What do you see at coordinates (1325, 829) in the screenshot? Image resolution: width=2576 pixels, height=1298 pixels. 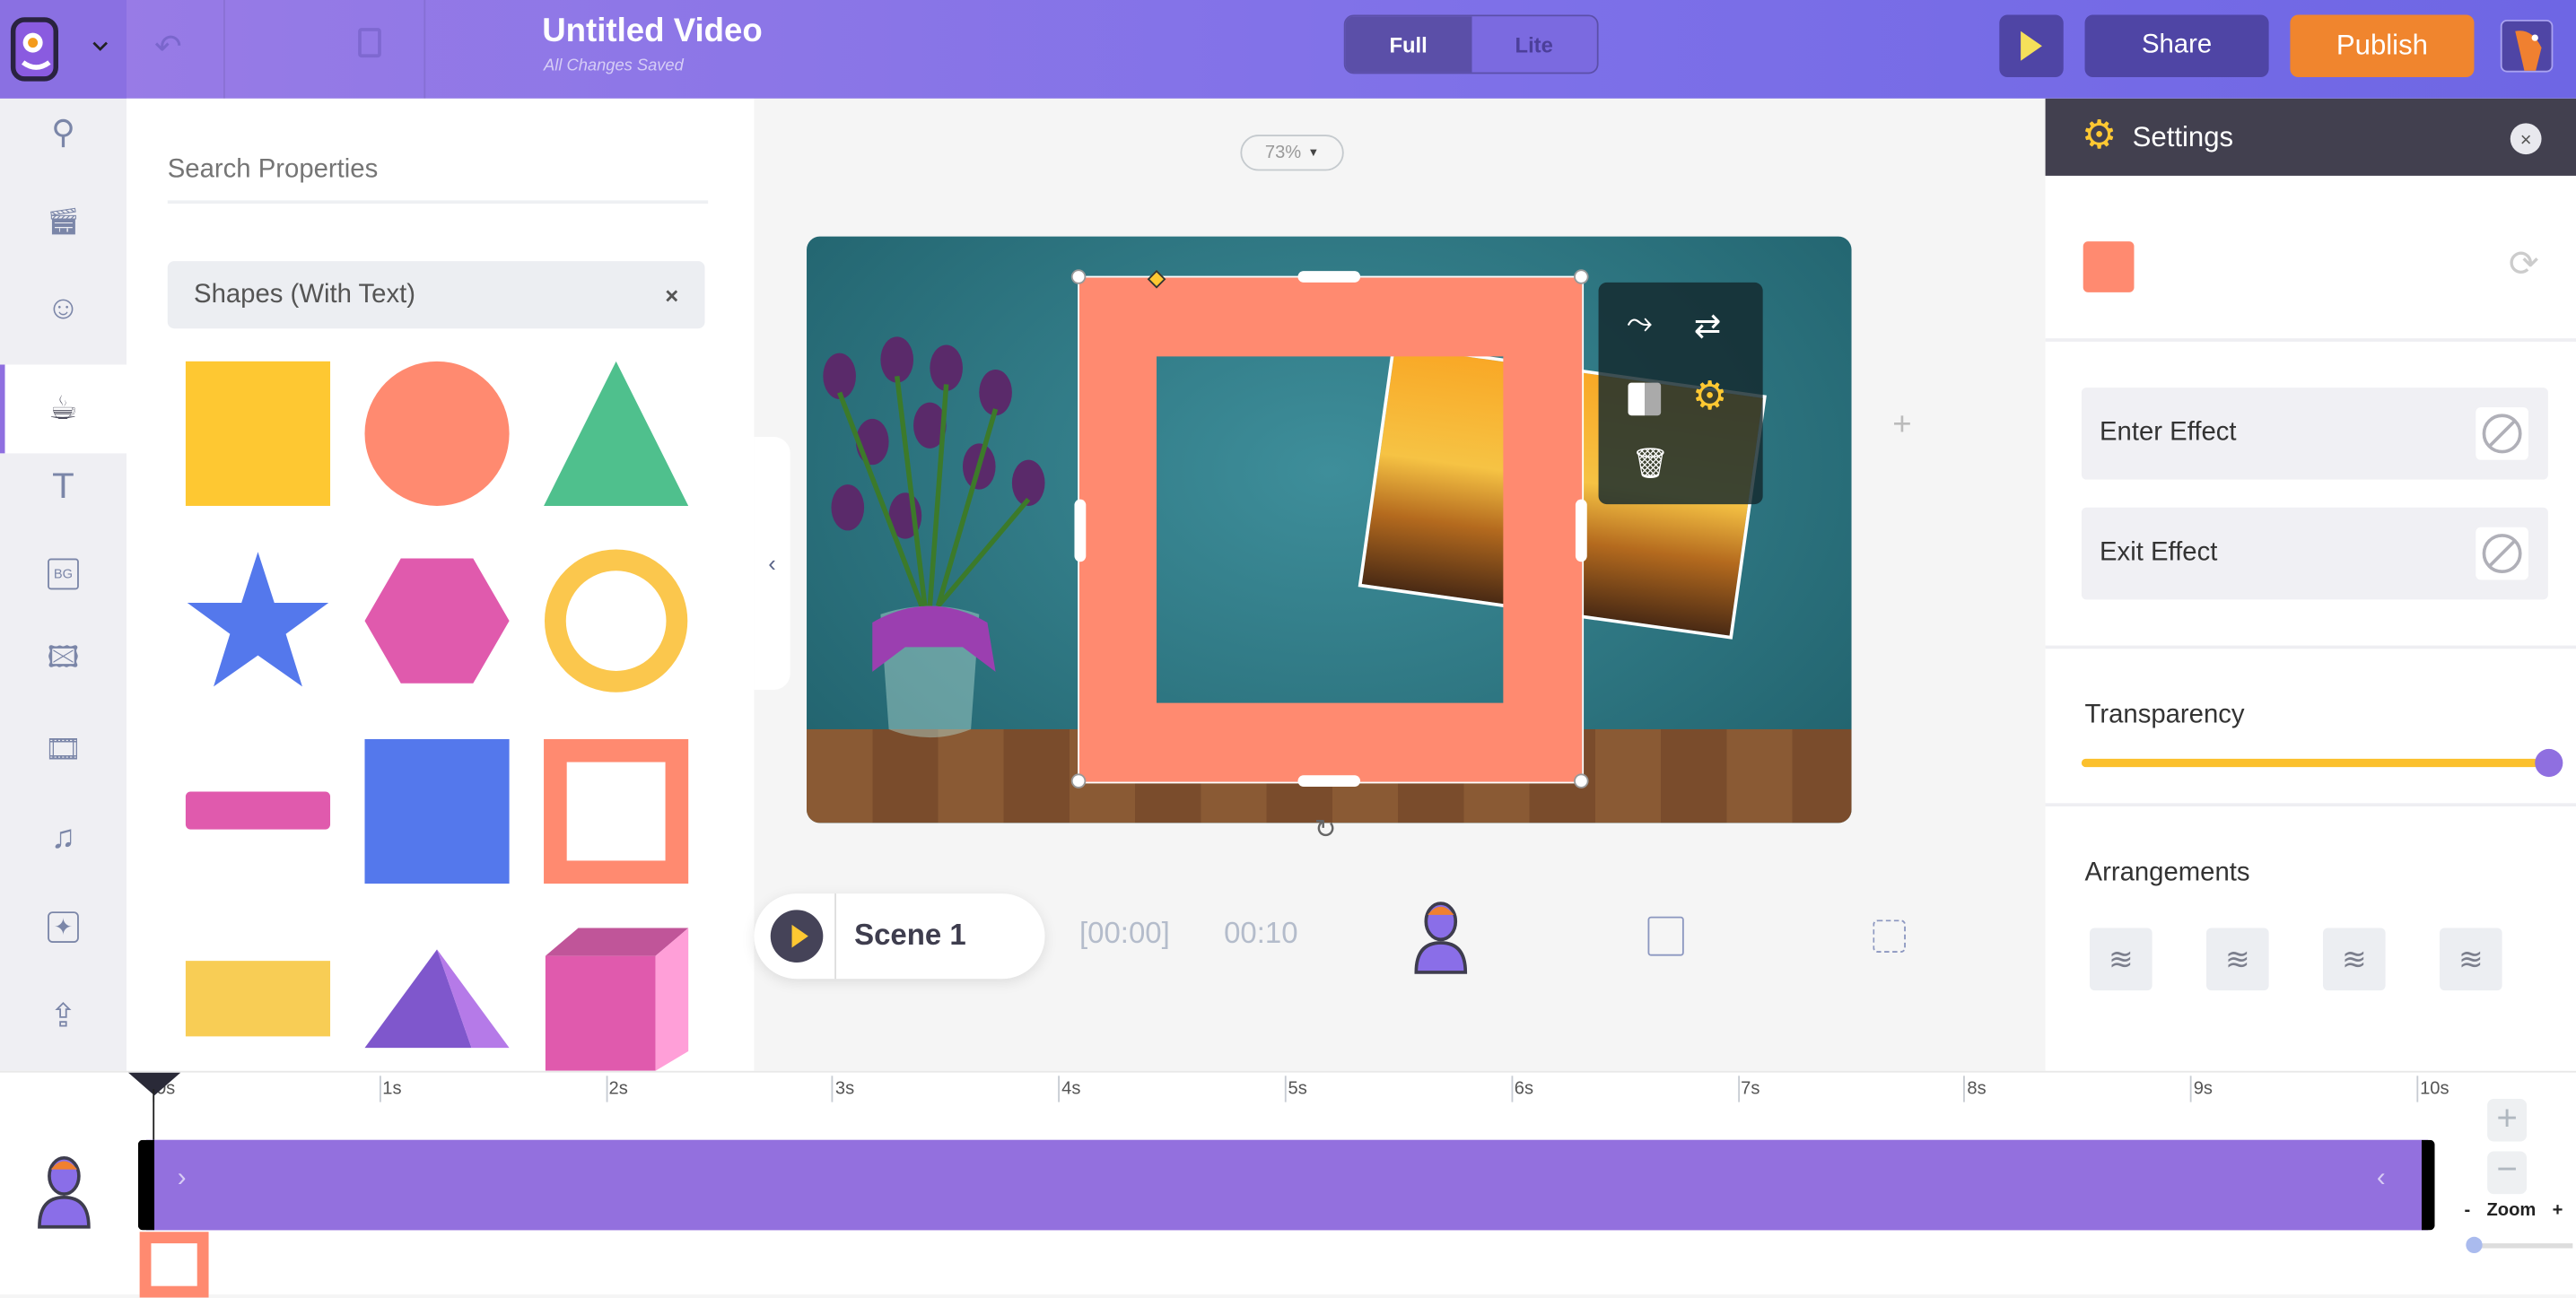 I see `rotate-handle-icon: ↻` at bounding box center [1325, 829].